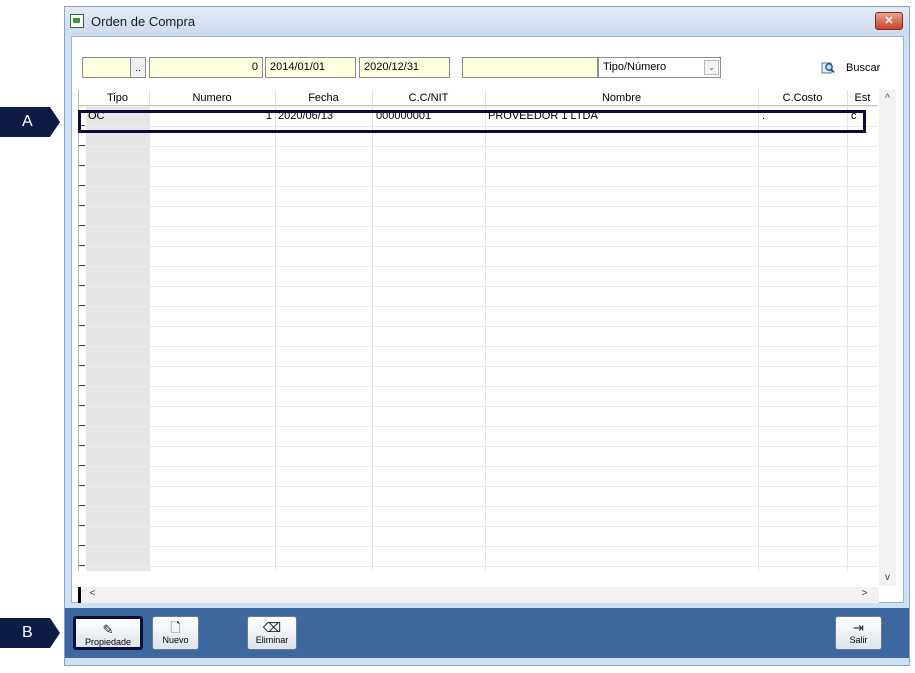  Describe the element at coordinates (138, 67) in the screenshot. I see `lookup-button: ..` at that location.